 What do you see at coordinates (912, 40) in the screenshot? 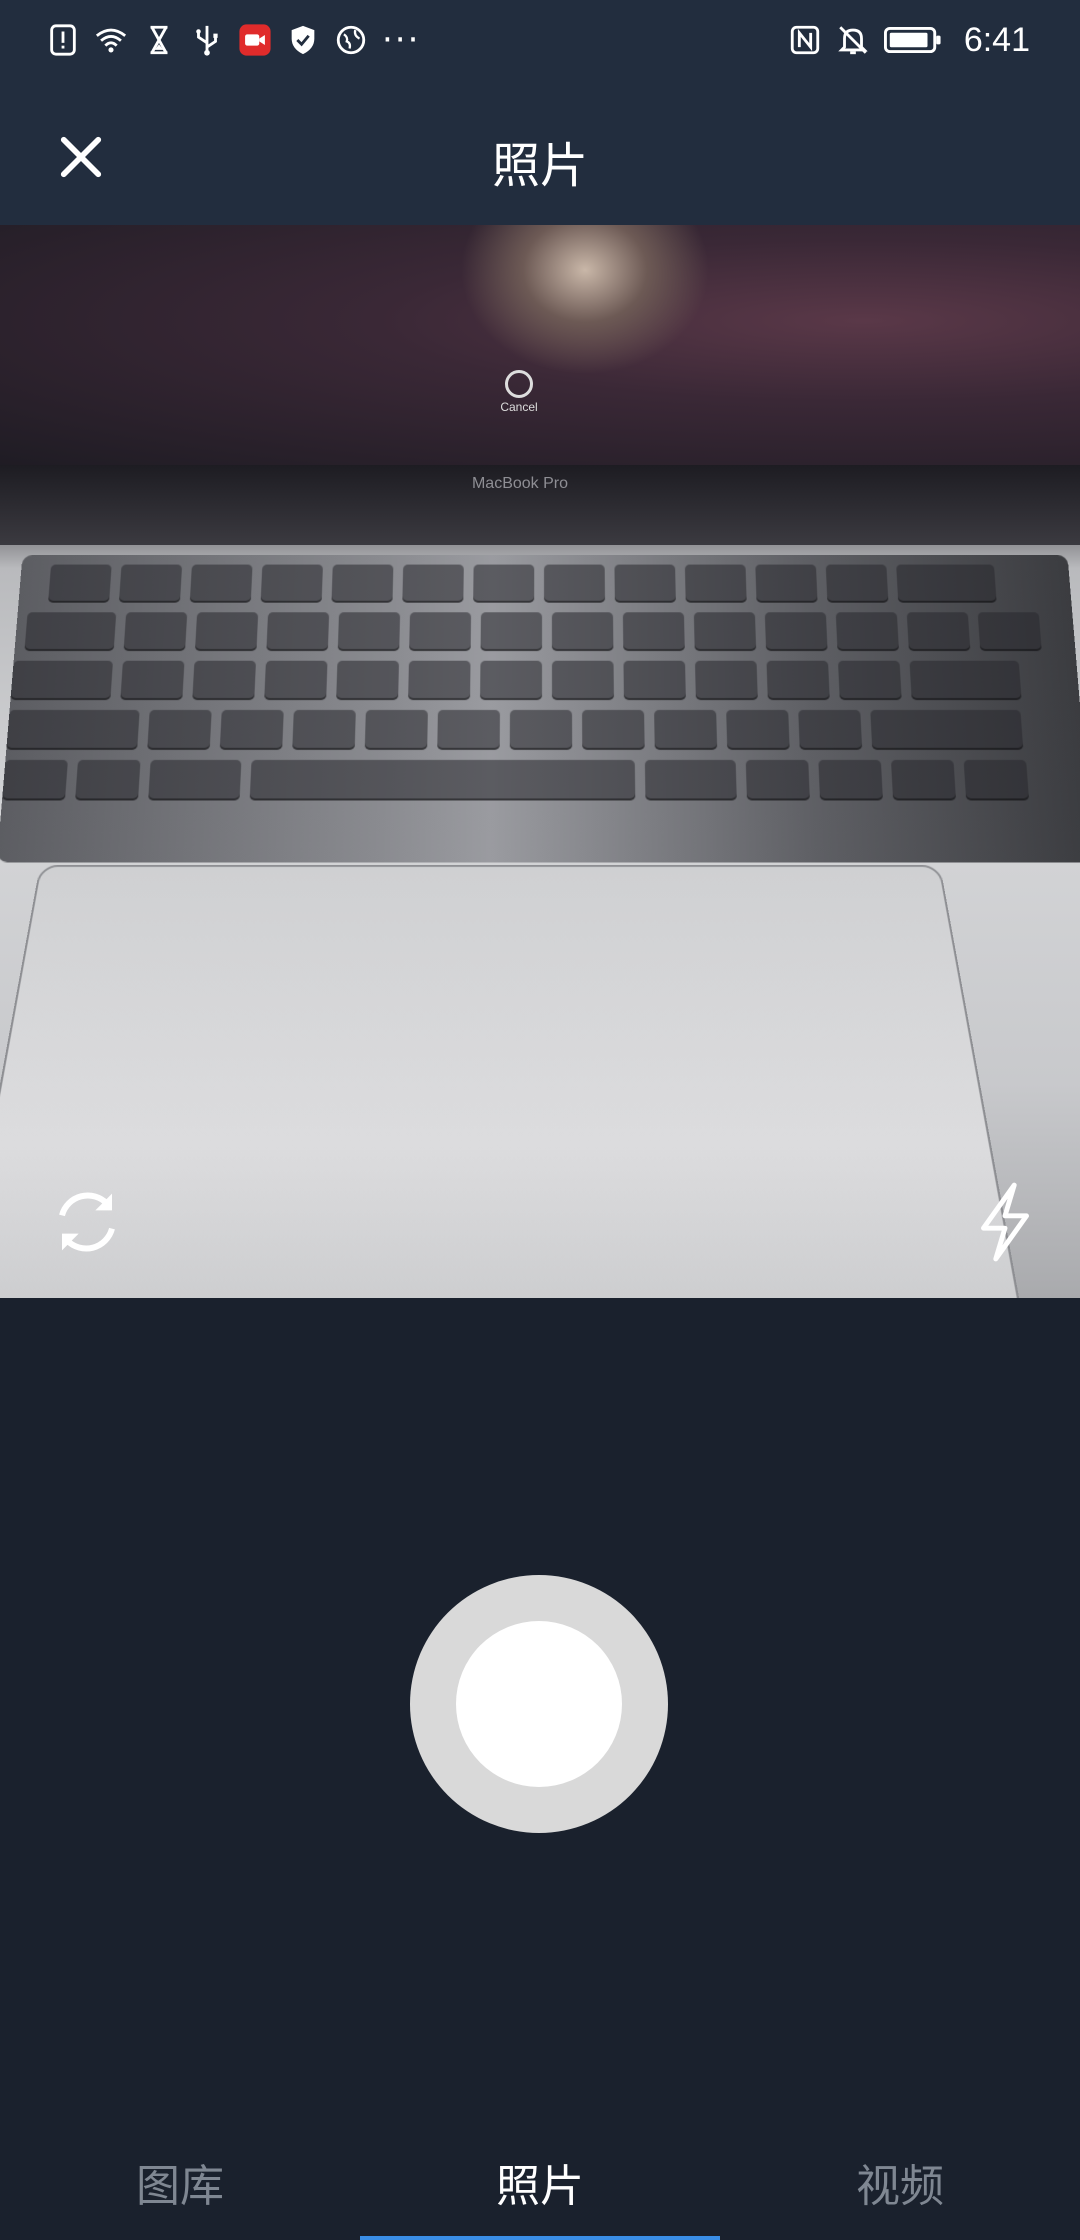
I see `battery-icon` at bounding box center [912, 40].